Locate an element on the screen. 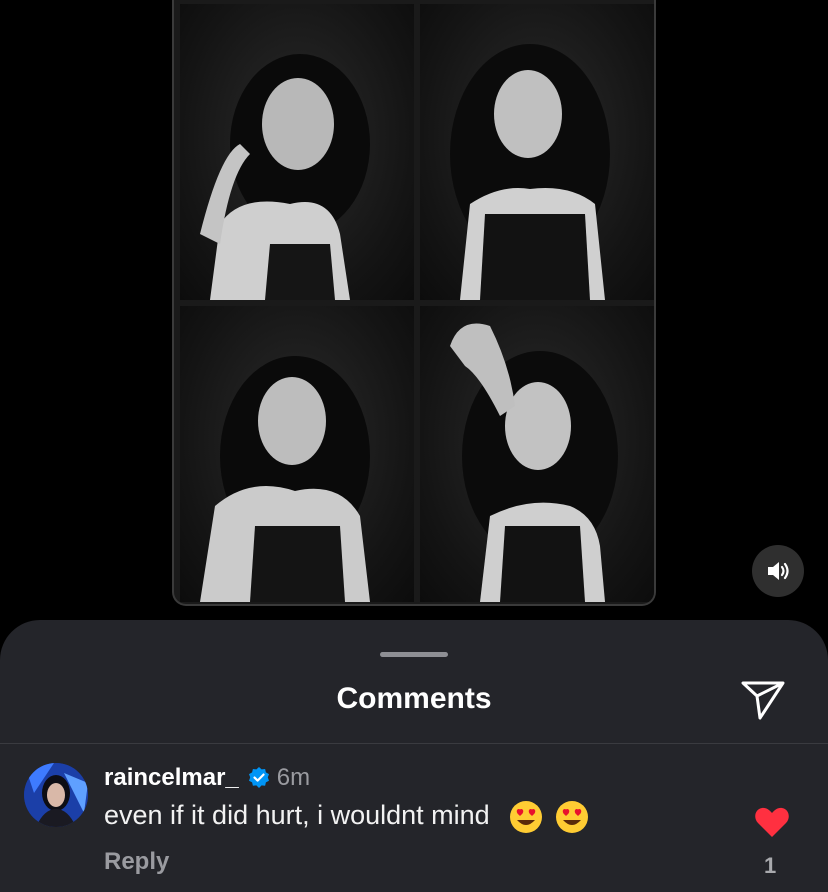 This screenshot has height=892, width=828. verified-badge-icon is located at coordinates (258, 777).